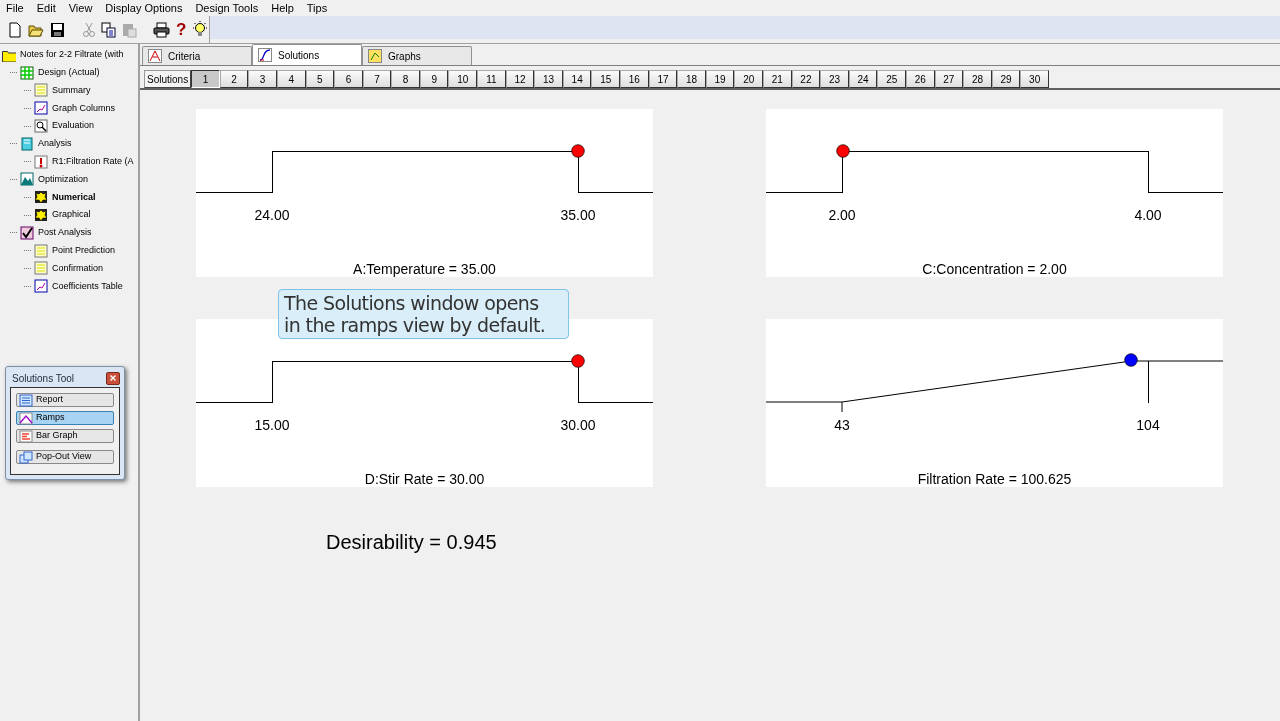  I want to click on tree-item: Post Analysis, so click(65, 233).